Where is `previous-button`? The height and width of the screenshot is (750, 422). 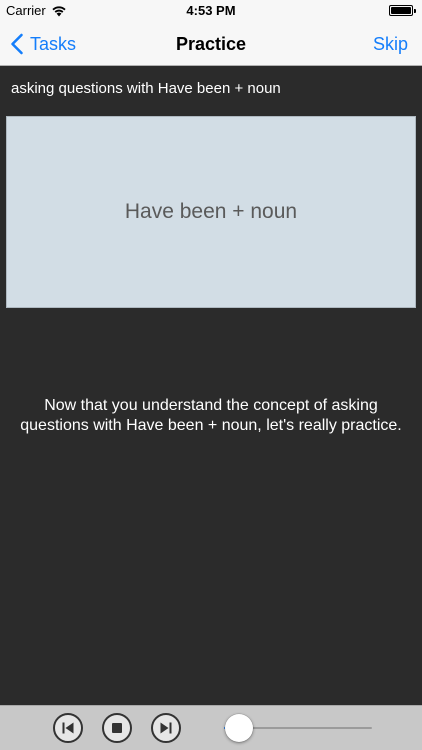
previous-button is located at coordinates (68, 728).